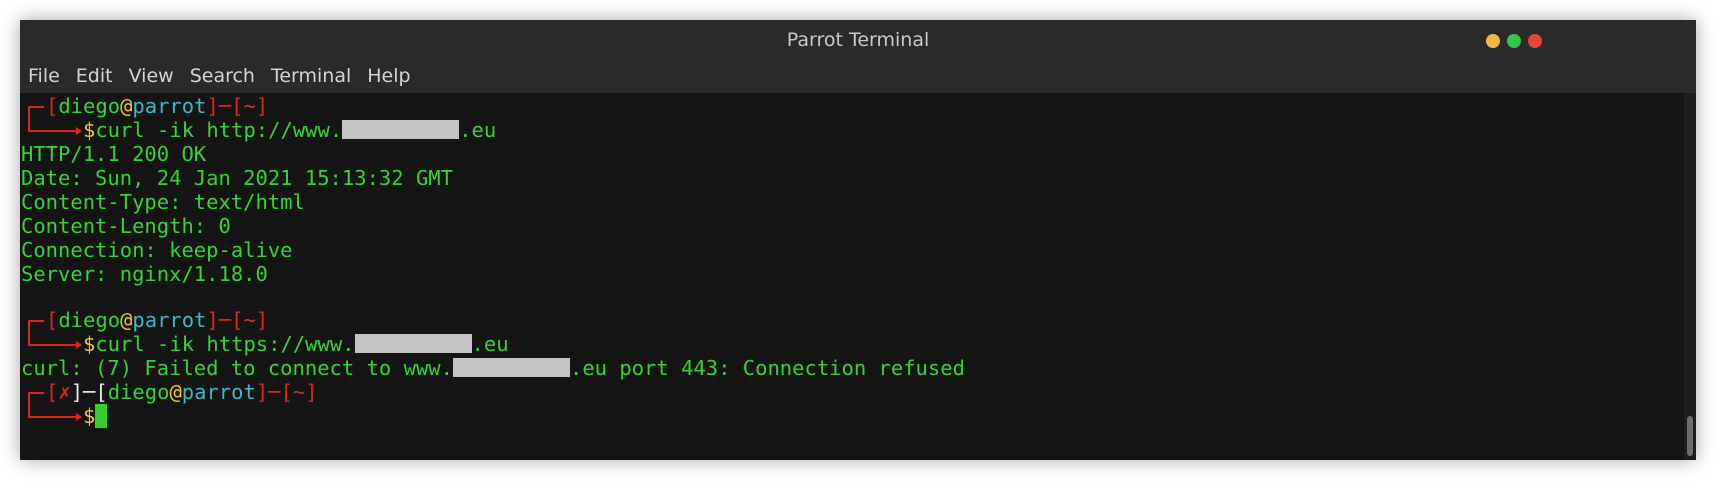 This screenshot has width=1719, height=482. Describe the element at coordinates (1690, 276) in the screenshot. I see `vertical-scrollbar` at that location.